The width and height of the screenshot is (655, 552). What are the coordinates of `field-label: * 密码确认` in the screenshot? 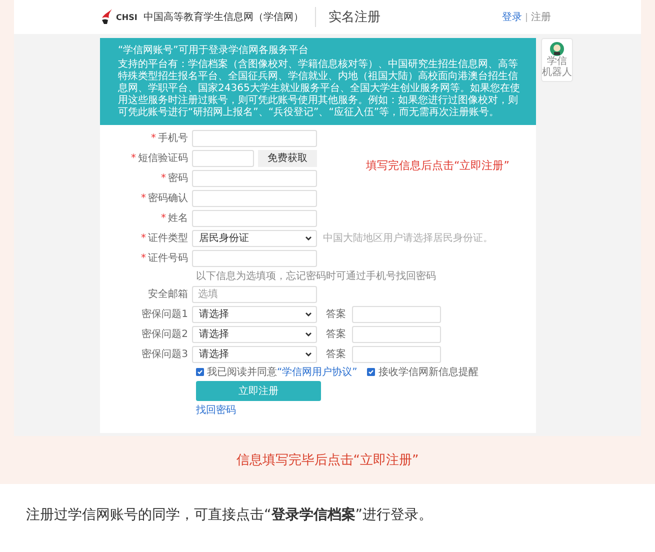 It's located at (164, 198).